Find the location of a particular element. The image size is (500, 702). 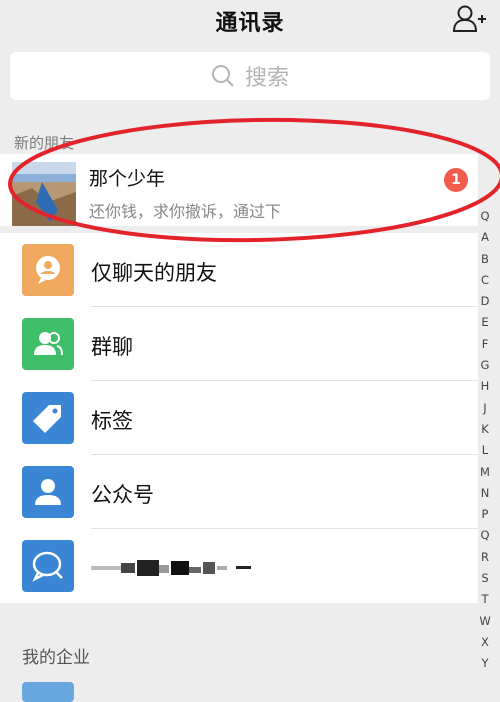

official-account-icon is located at coordinates (48, 492).